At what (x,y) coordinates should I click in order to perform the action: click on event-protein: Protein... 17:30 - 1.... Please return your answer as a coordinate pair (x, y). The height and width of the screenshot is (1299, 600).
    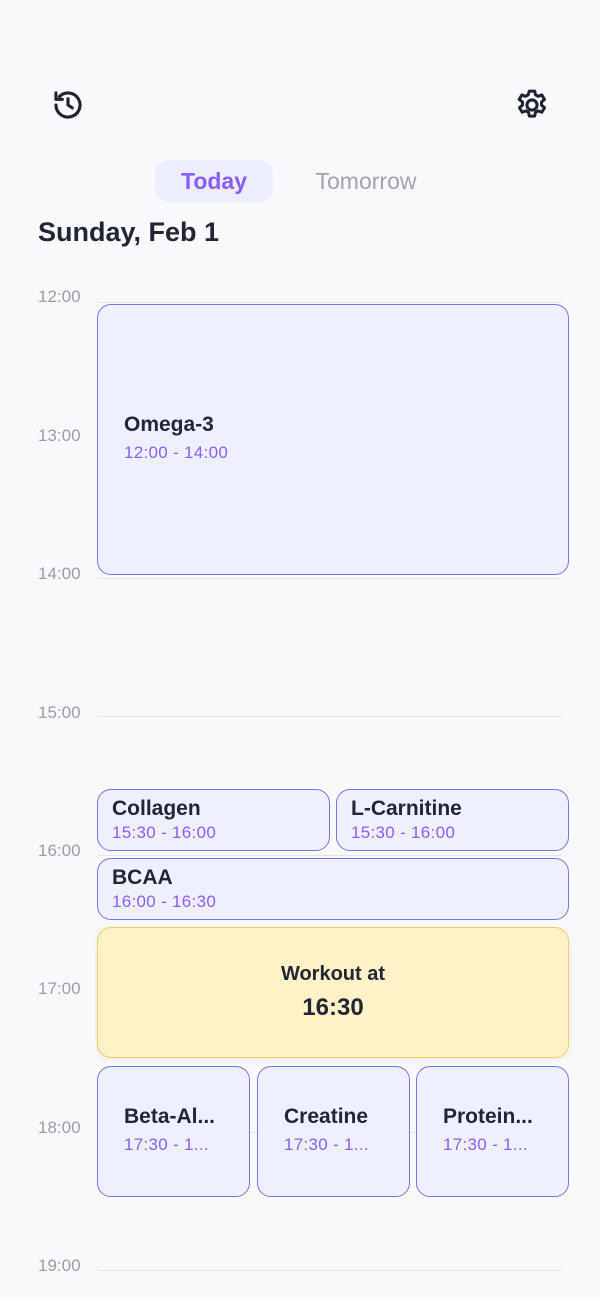
    Looking at the image, I should click on (492, 1131).